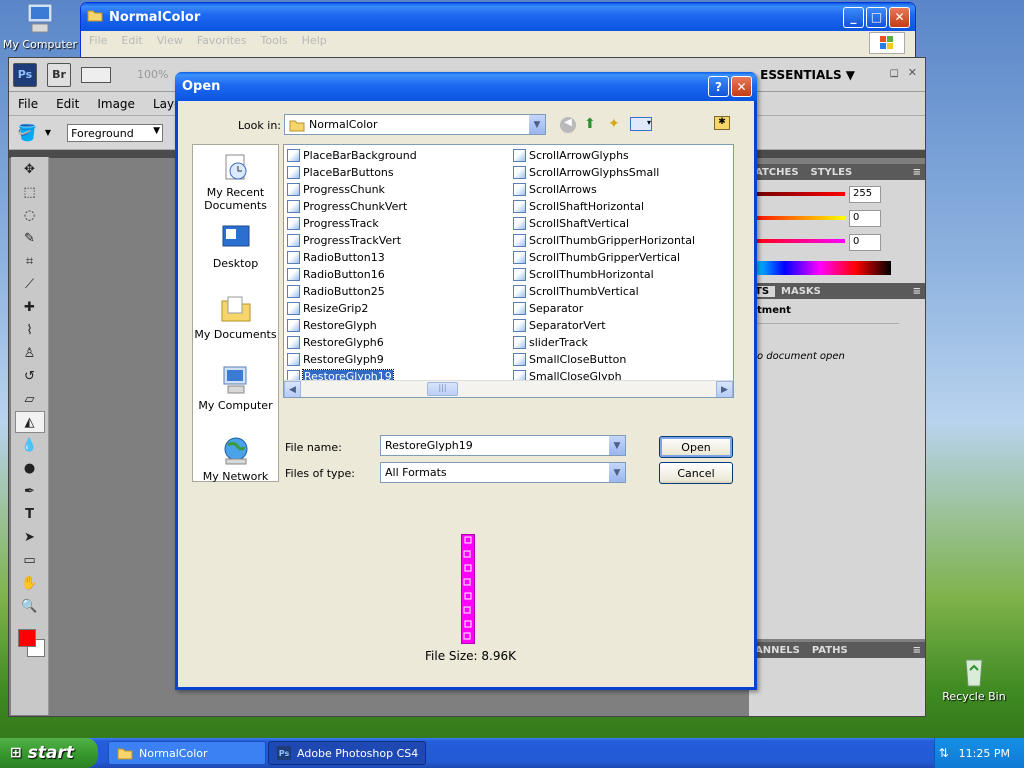 This screenshot has height=768, width=1024. What do you see at coordinates (96, 74) in the screenshot?
I see `view-extras-icon` at bounding box center [96, 74].